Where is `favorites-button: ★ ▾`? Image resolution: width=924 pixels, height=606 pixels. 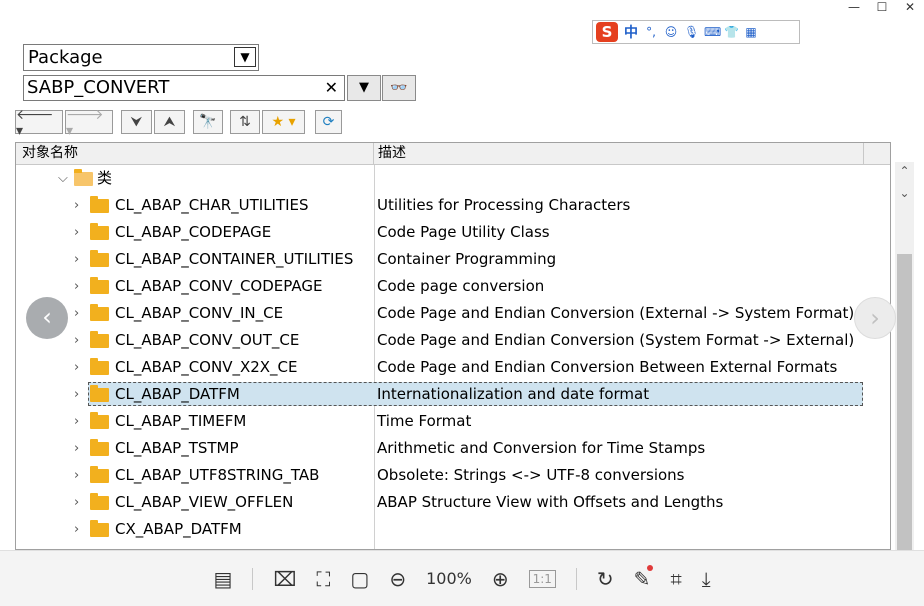 favorites-button: ★ ▾ is located at coordinates (283, 122).